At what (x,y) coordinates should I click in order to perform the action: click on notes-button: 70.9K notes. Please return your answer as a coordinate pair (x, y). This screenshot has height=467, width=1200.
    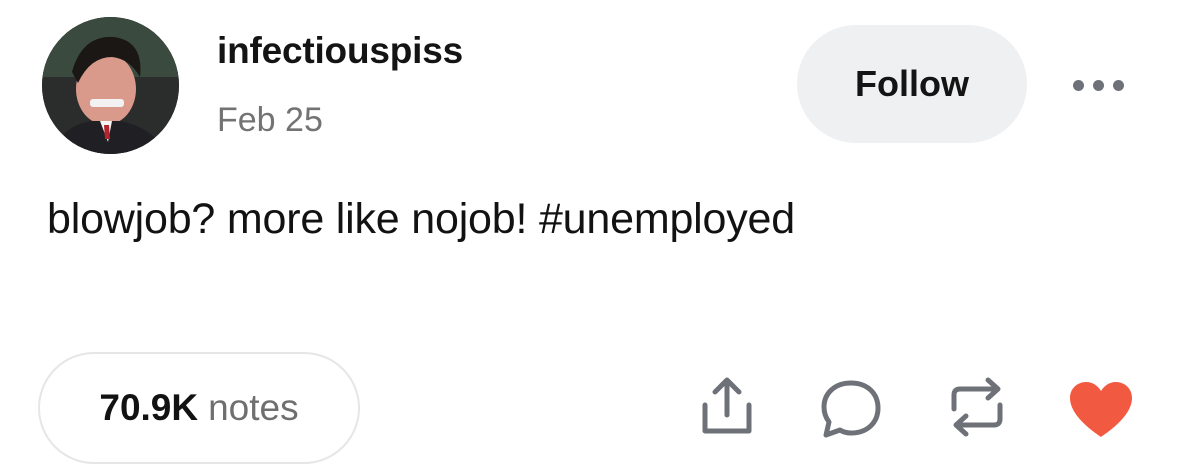
    Looking at the image, I should click on (199, 408).